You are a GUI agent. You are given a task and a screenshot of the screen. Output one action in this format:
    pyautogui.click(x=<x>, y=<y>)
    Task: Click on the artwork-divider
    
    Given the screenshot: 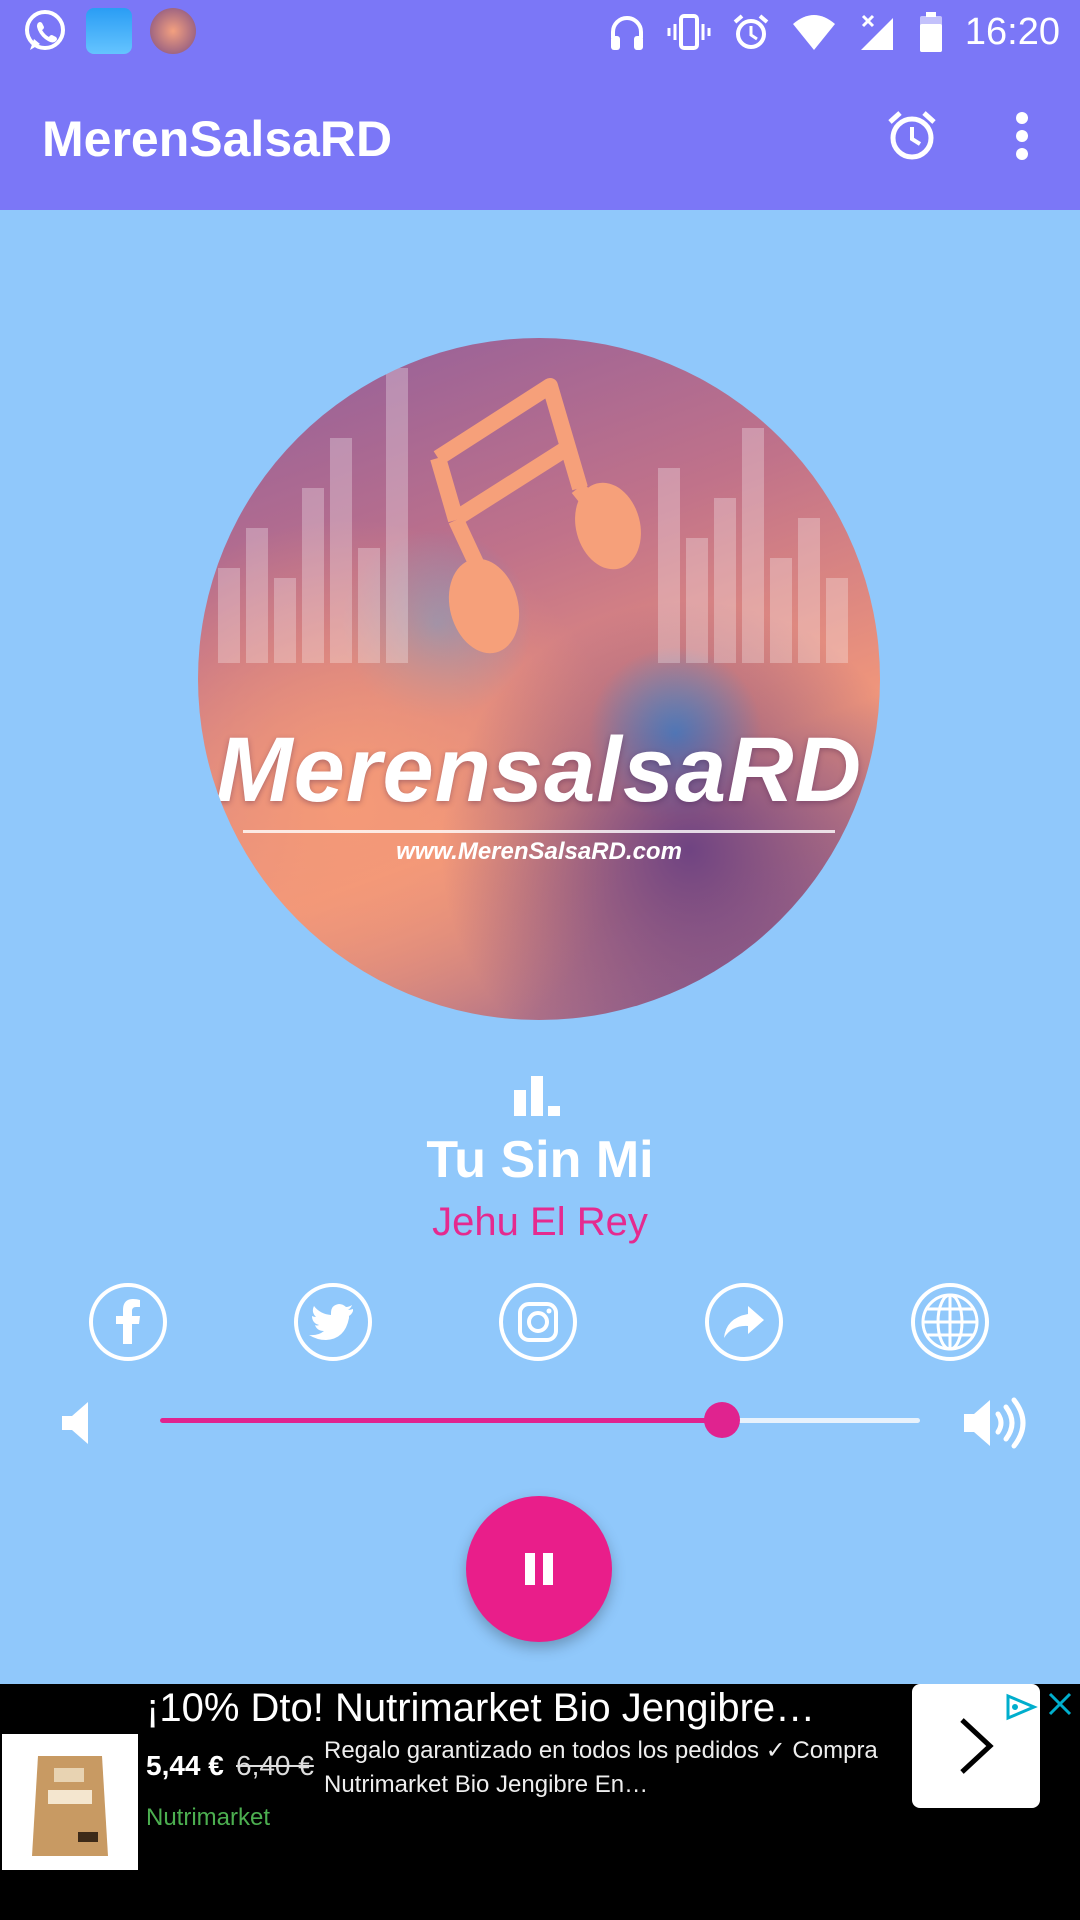 What is the action you would take?
    pyautogui.click(x=539, y=831)
    